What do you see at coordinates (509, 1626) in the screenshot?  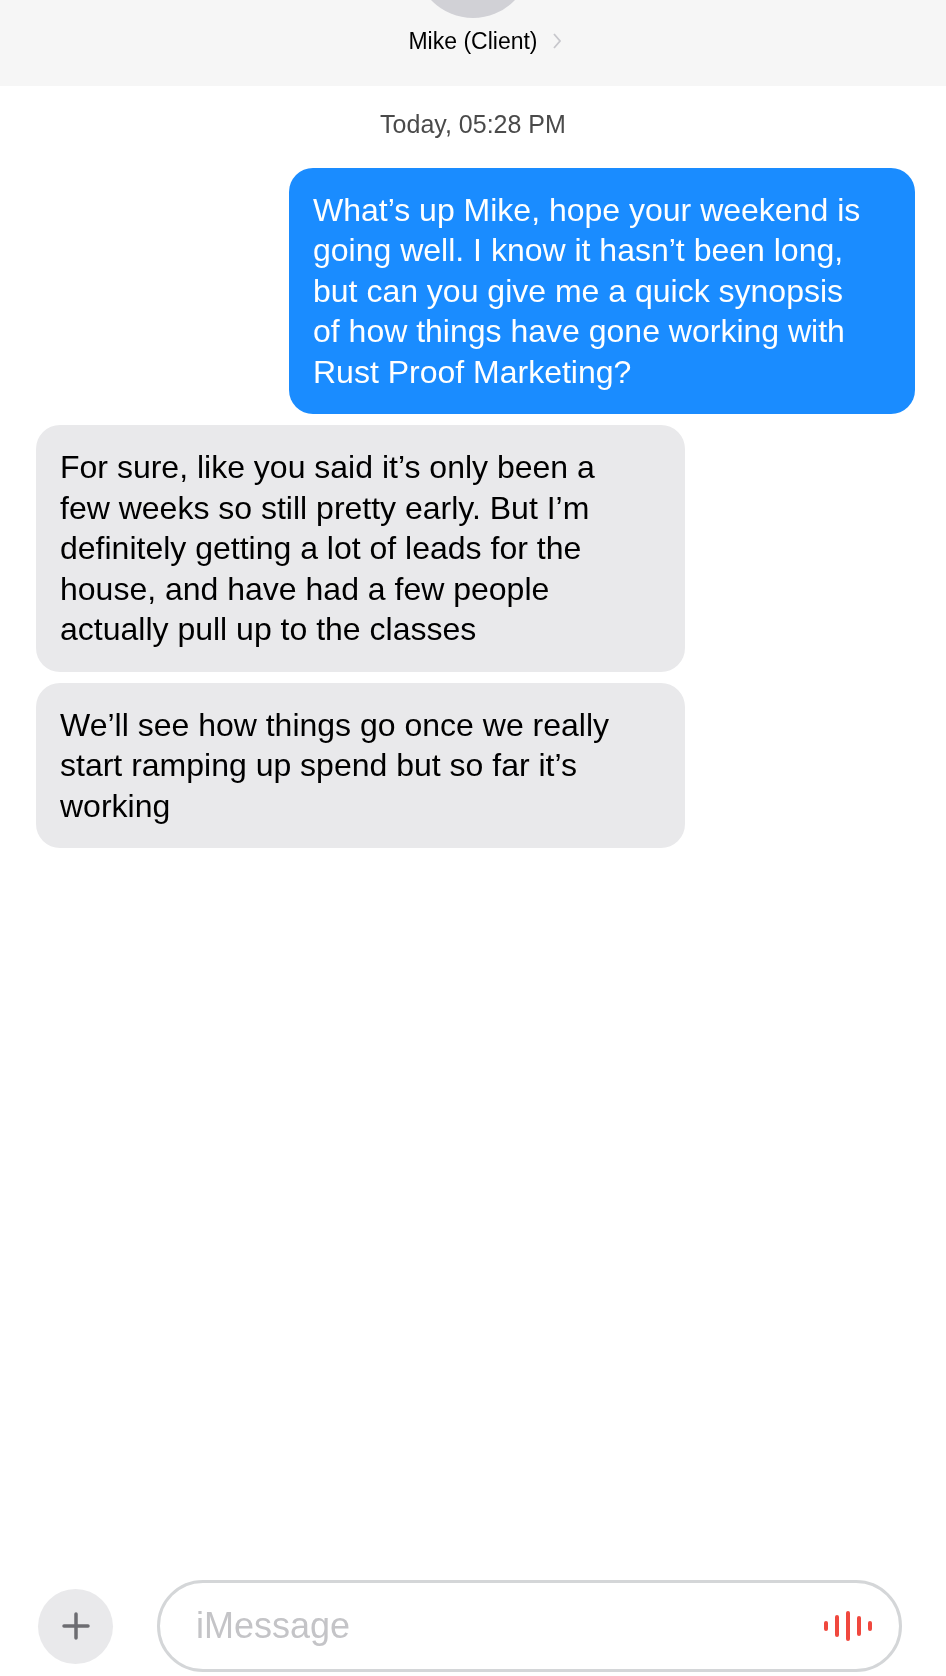 I see `message-input-field: iMessage` at bounding box center [509, 1626].